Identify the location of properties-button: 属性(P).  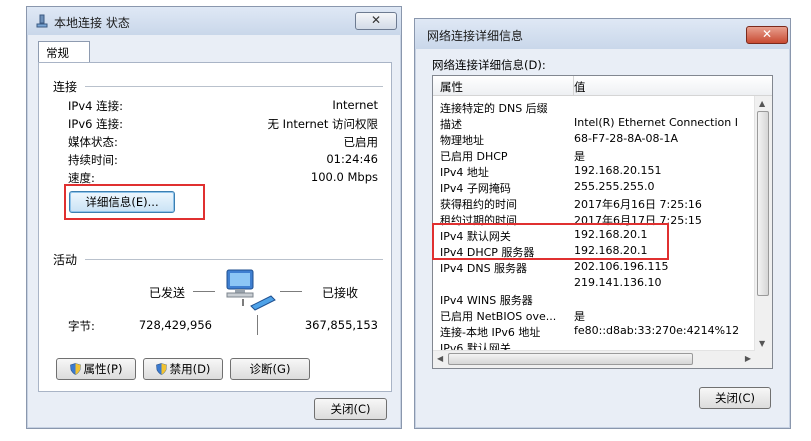
(96, 369).